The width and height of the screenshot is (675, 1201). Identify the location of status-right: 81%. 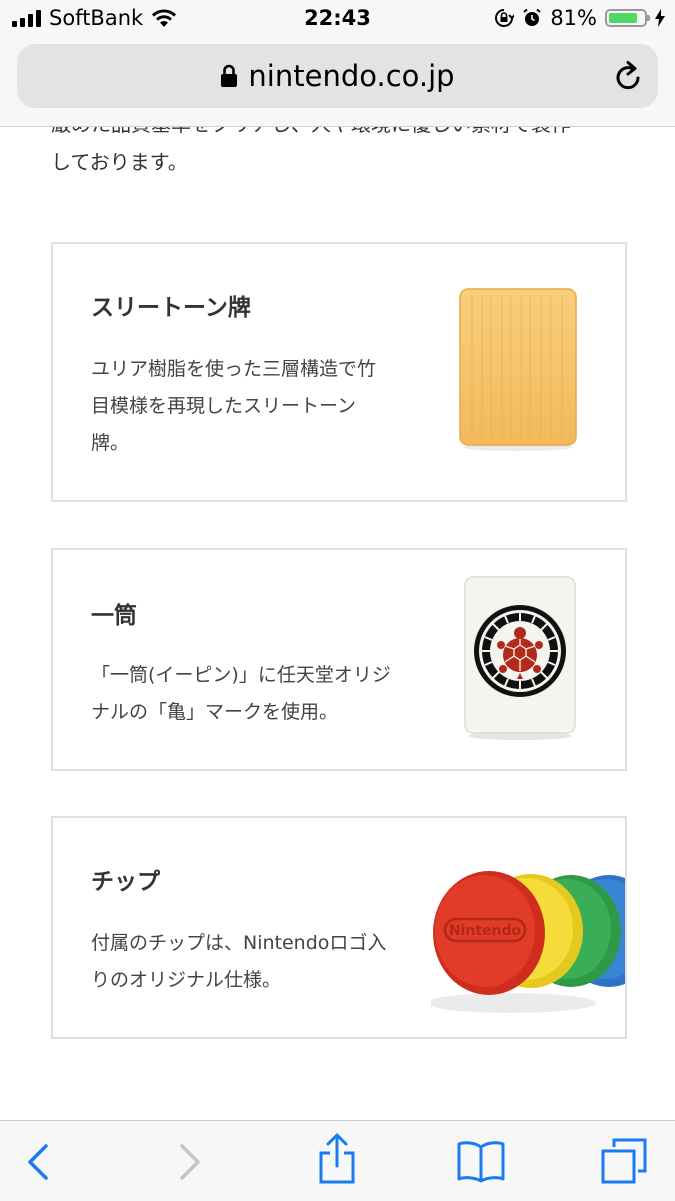
(579, 18).